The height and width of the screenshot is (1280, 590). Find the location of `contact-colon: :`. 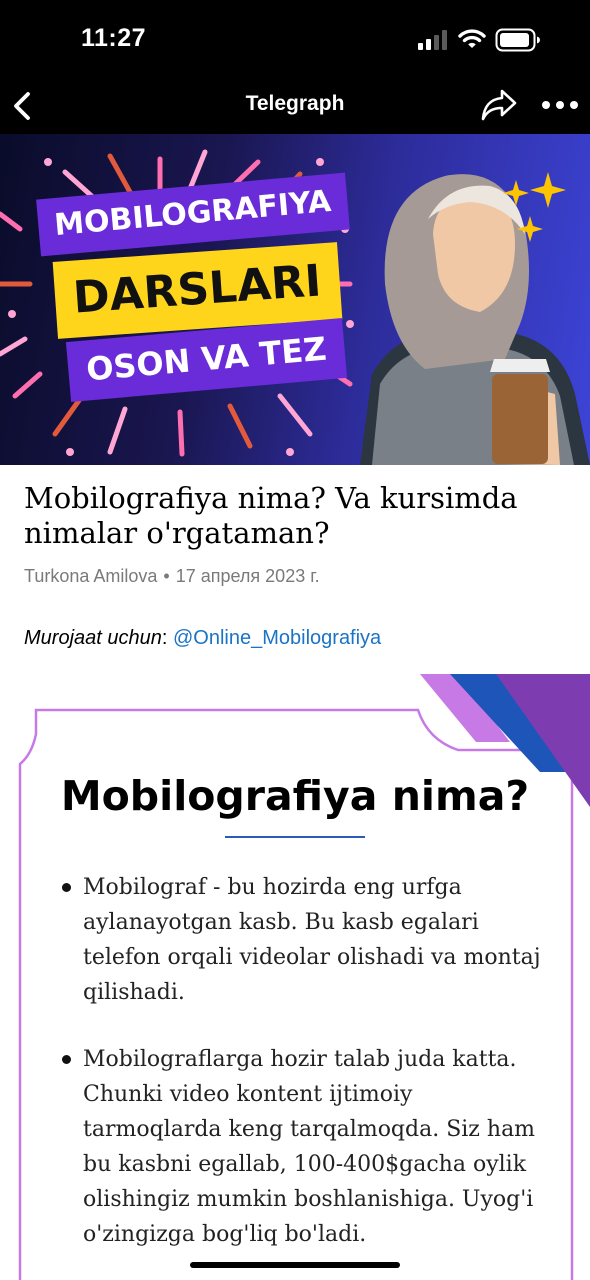

contact-colon: : is located at coordinates (164, 638).